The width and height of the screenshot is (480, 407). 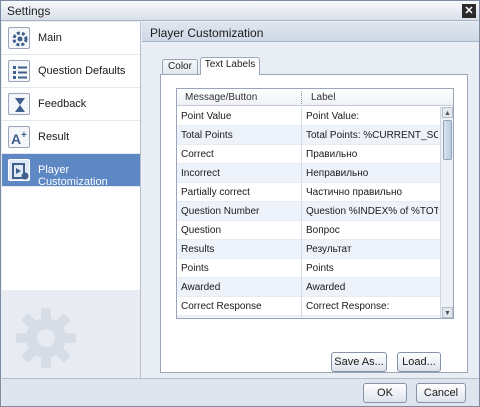 What do you see at coordinates (73, 176) in the screenshot?
I see `sidebar-item-label: Player Customization` at bounding box center [73, 176].